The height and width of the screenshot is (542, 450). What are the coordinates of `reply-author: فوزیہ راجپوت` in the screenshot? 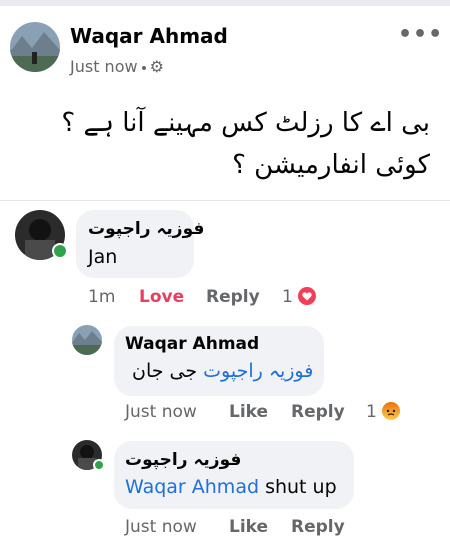 It's located at (183, 459).